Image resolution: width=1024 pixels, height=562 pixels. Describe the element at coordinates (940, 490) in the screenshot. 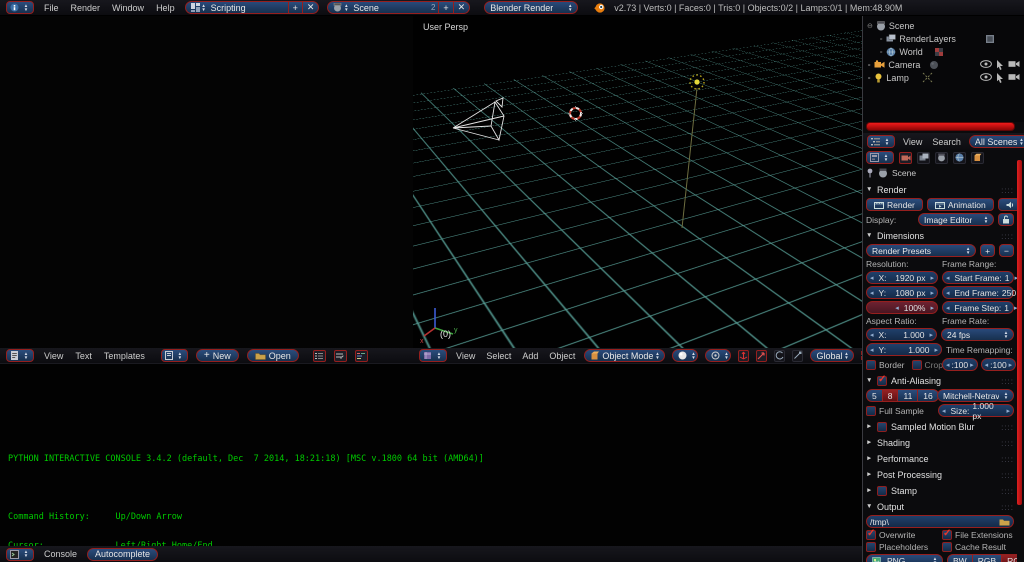

I see `panel-header-stamp: ► Stamp` at that location.